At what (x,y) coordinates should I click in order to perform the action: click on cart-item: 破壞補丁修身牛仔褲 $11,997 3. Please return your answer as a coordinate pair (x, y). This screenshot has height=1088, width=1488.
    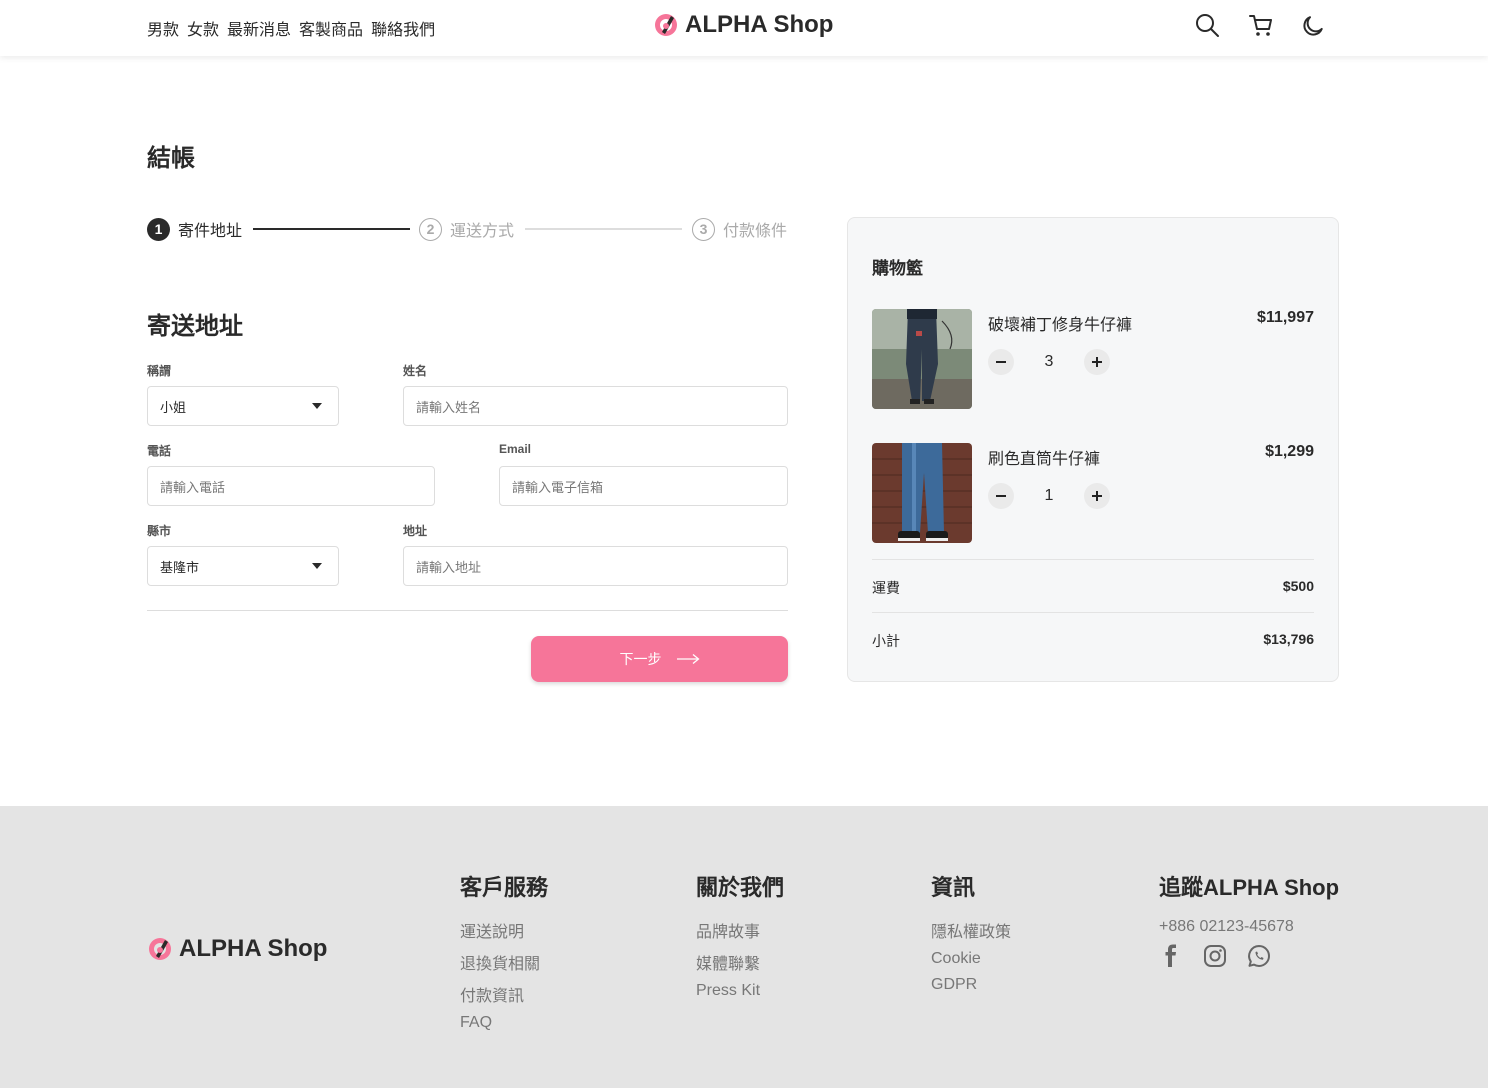
    Looking at the image, I should click on (1093, 359).